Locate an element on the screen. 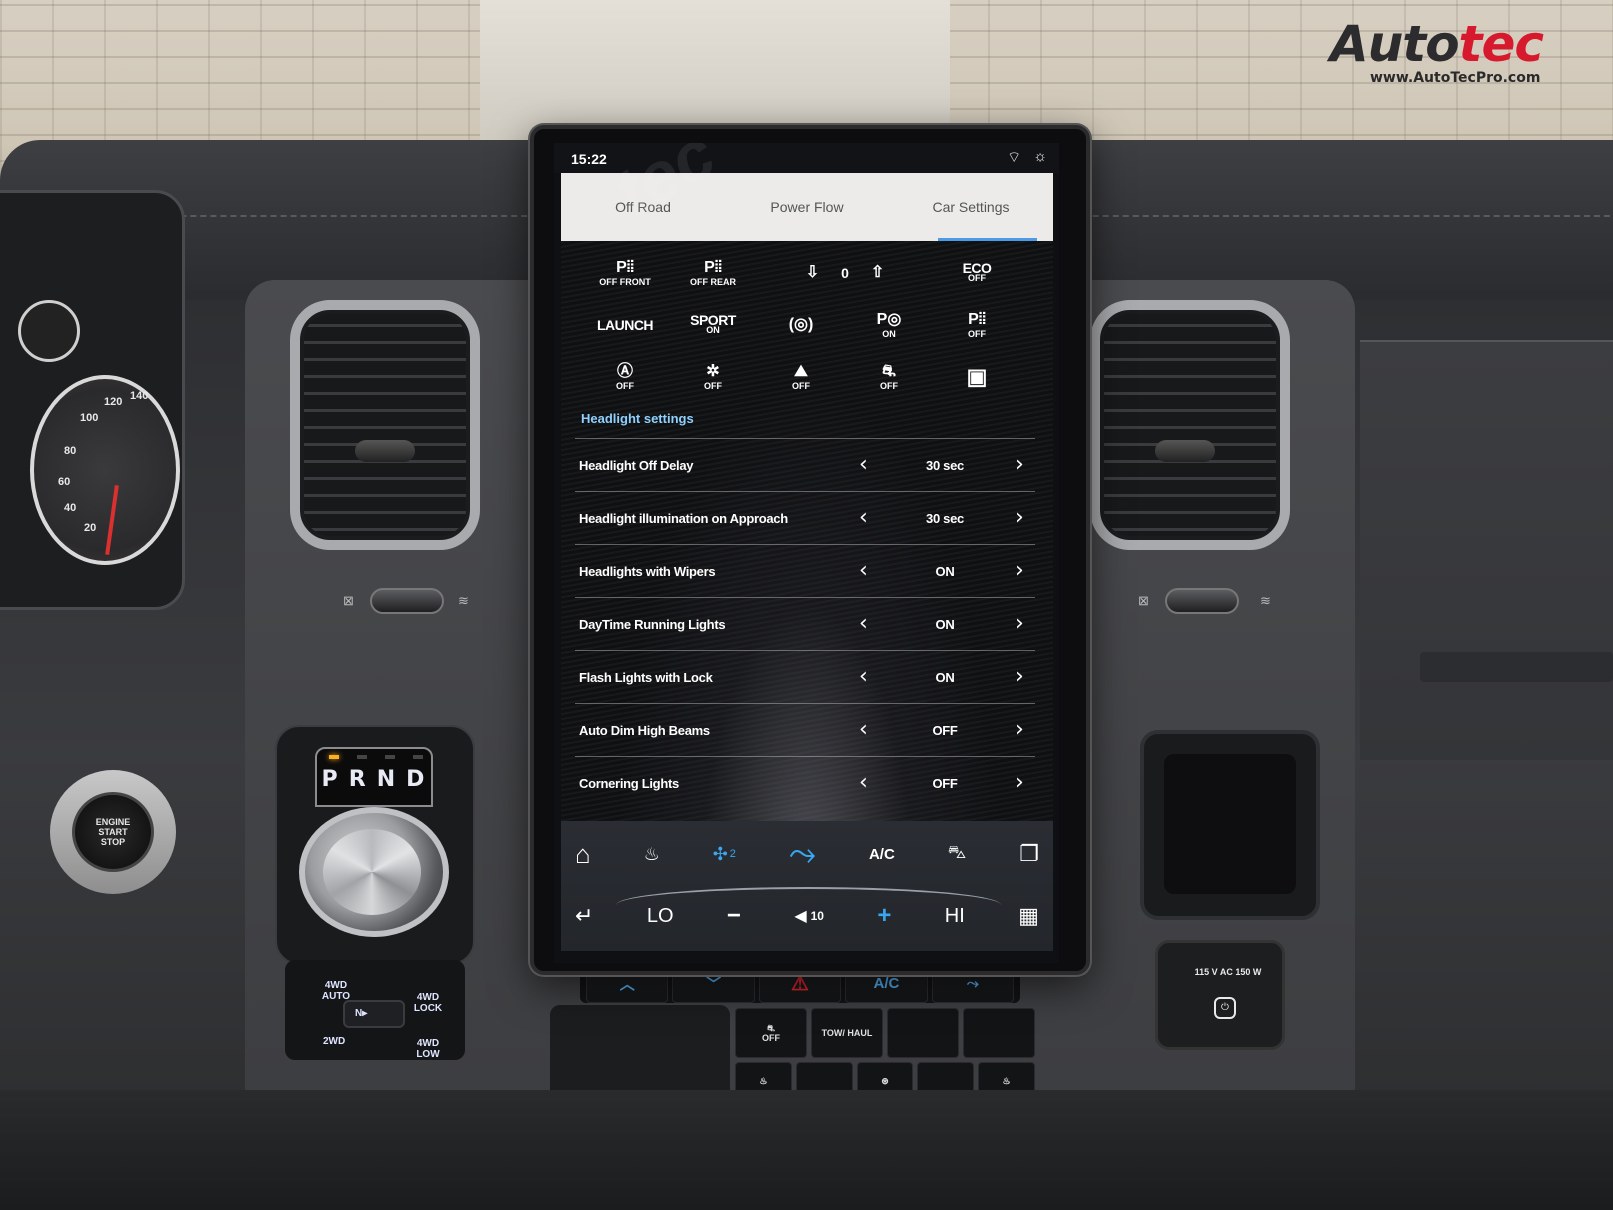 The width and height of the screenshot is (1613, 1210). apps-grid-icon: ▦ is located at coordinates (1028, 916).